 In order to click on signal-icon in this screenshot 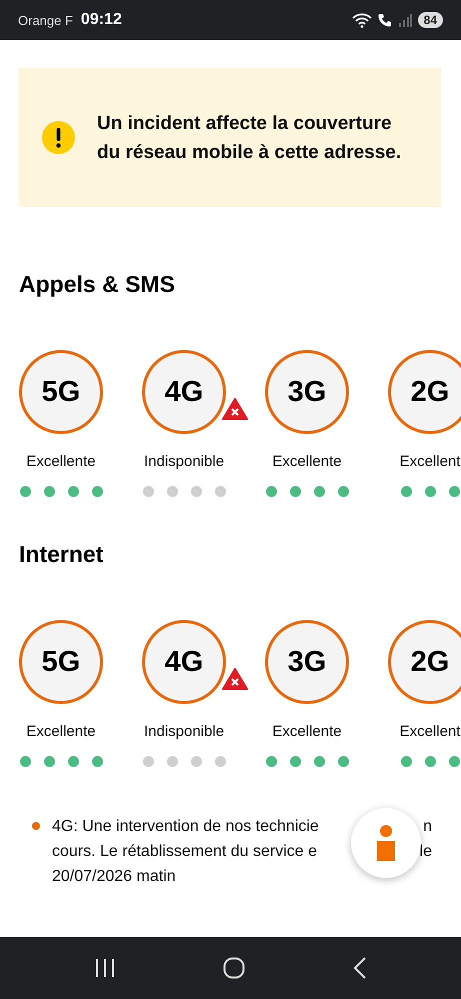, I will do `click(405, 20)`.